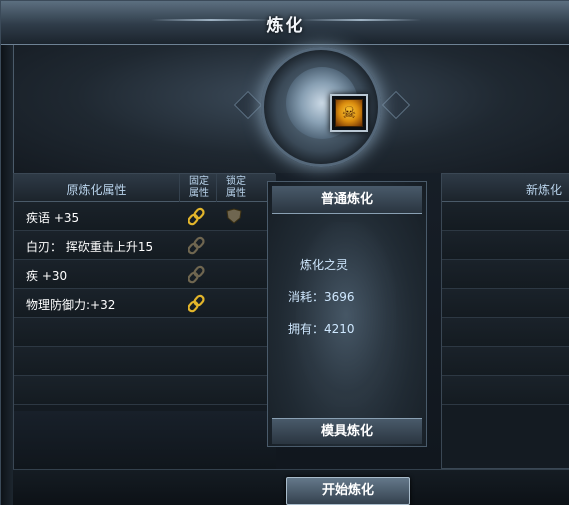 This screenshot has width=569, height=505. I want to click on attribute-row: 疾语 +35, so click(145, 216).